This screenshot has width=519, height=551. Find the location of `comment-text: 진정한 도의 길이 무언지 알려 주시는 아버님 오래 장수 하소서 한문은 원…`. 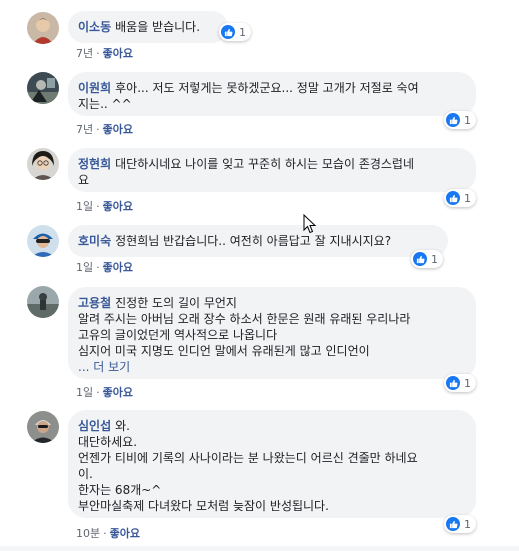

comment-text: 진정한 도의 길이 무언지 알려 주시는 아버님 오래 장수 하소서 한문은 원… is located at coordinates (244, 327).